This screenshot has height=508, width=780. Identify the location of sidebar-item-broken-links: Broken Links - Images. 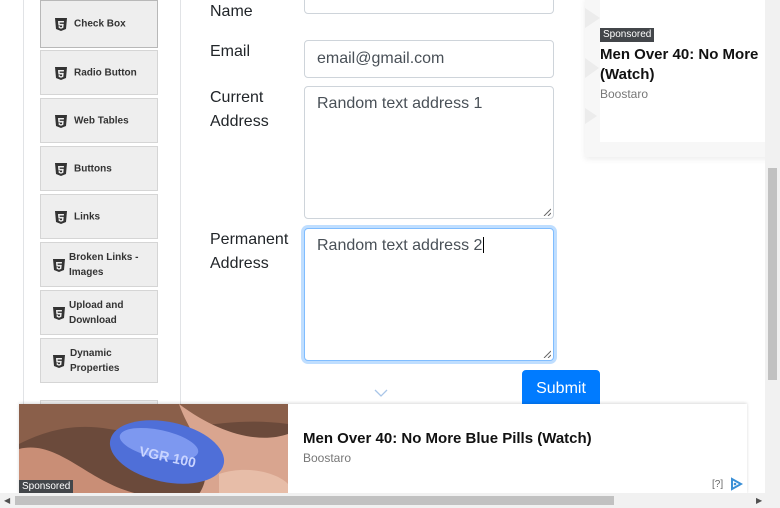
(99, 264).